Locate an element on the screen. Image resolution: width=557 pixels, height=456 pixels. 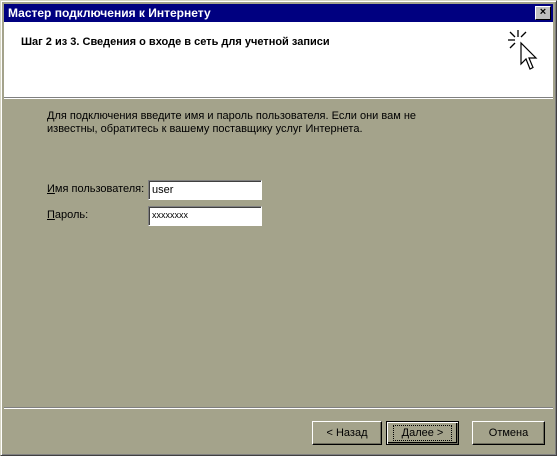
close-button: × is located at coordinates (543, 13).